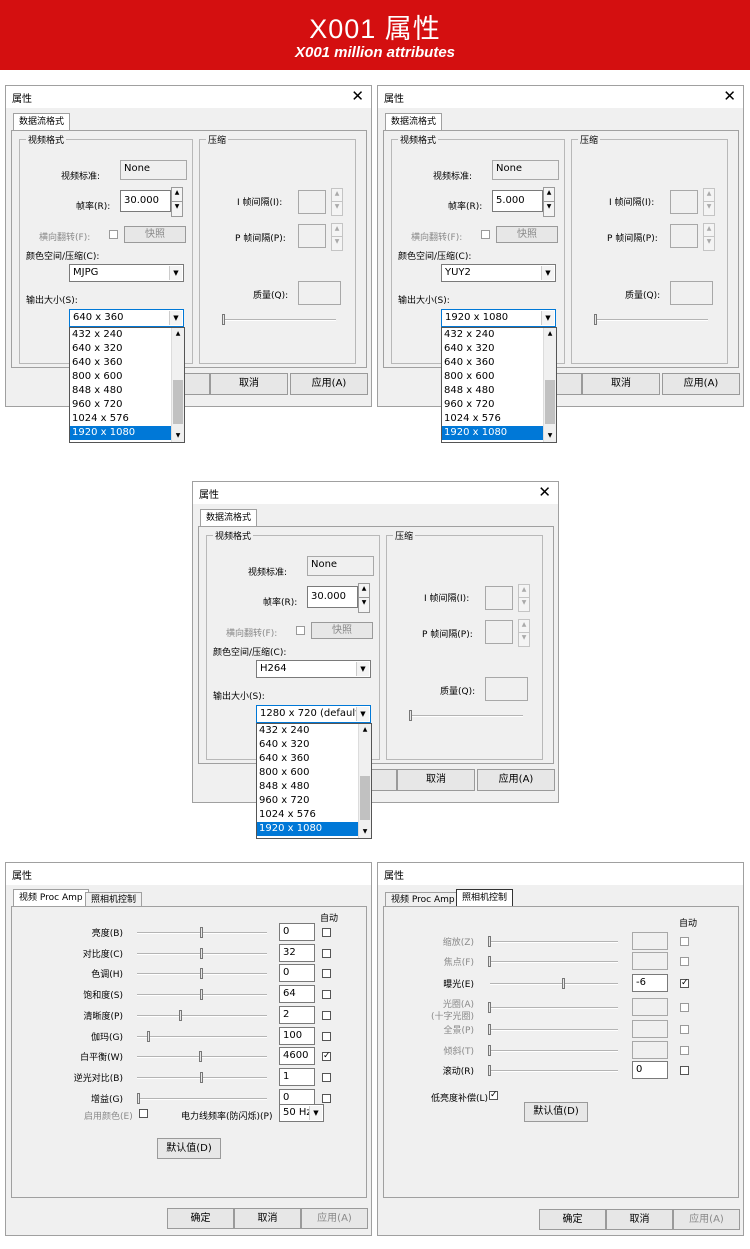  I want to click on output-size-select: 1920 x 1080 ▼, so click(498, 318).